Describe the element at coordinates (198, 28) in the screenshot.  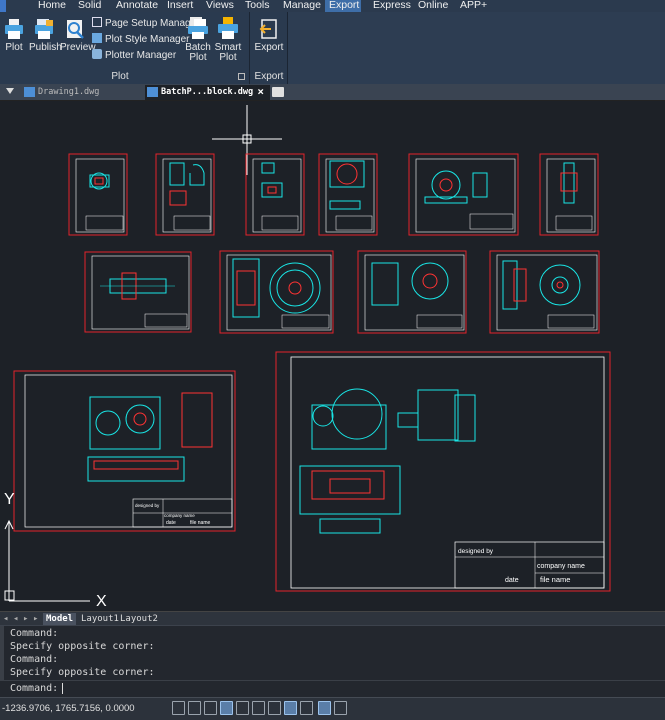
I see `batch-plot-icon` at that location.